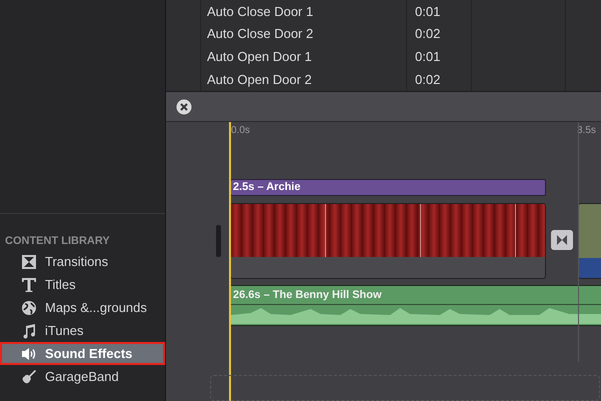 Image resolution: width=601 pixels, height=401 pixels. What do you see at coordinates (259, 79) in the screenshot?
I see `sound-name: Auto Open Door 2` at bounding box center [259, 79].